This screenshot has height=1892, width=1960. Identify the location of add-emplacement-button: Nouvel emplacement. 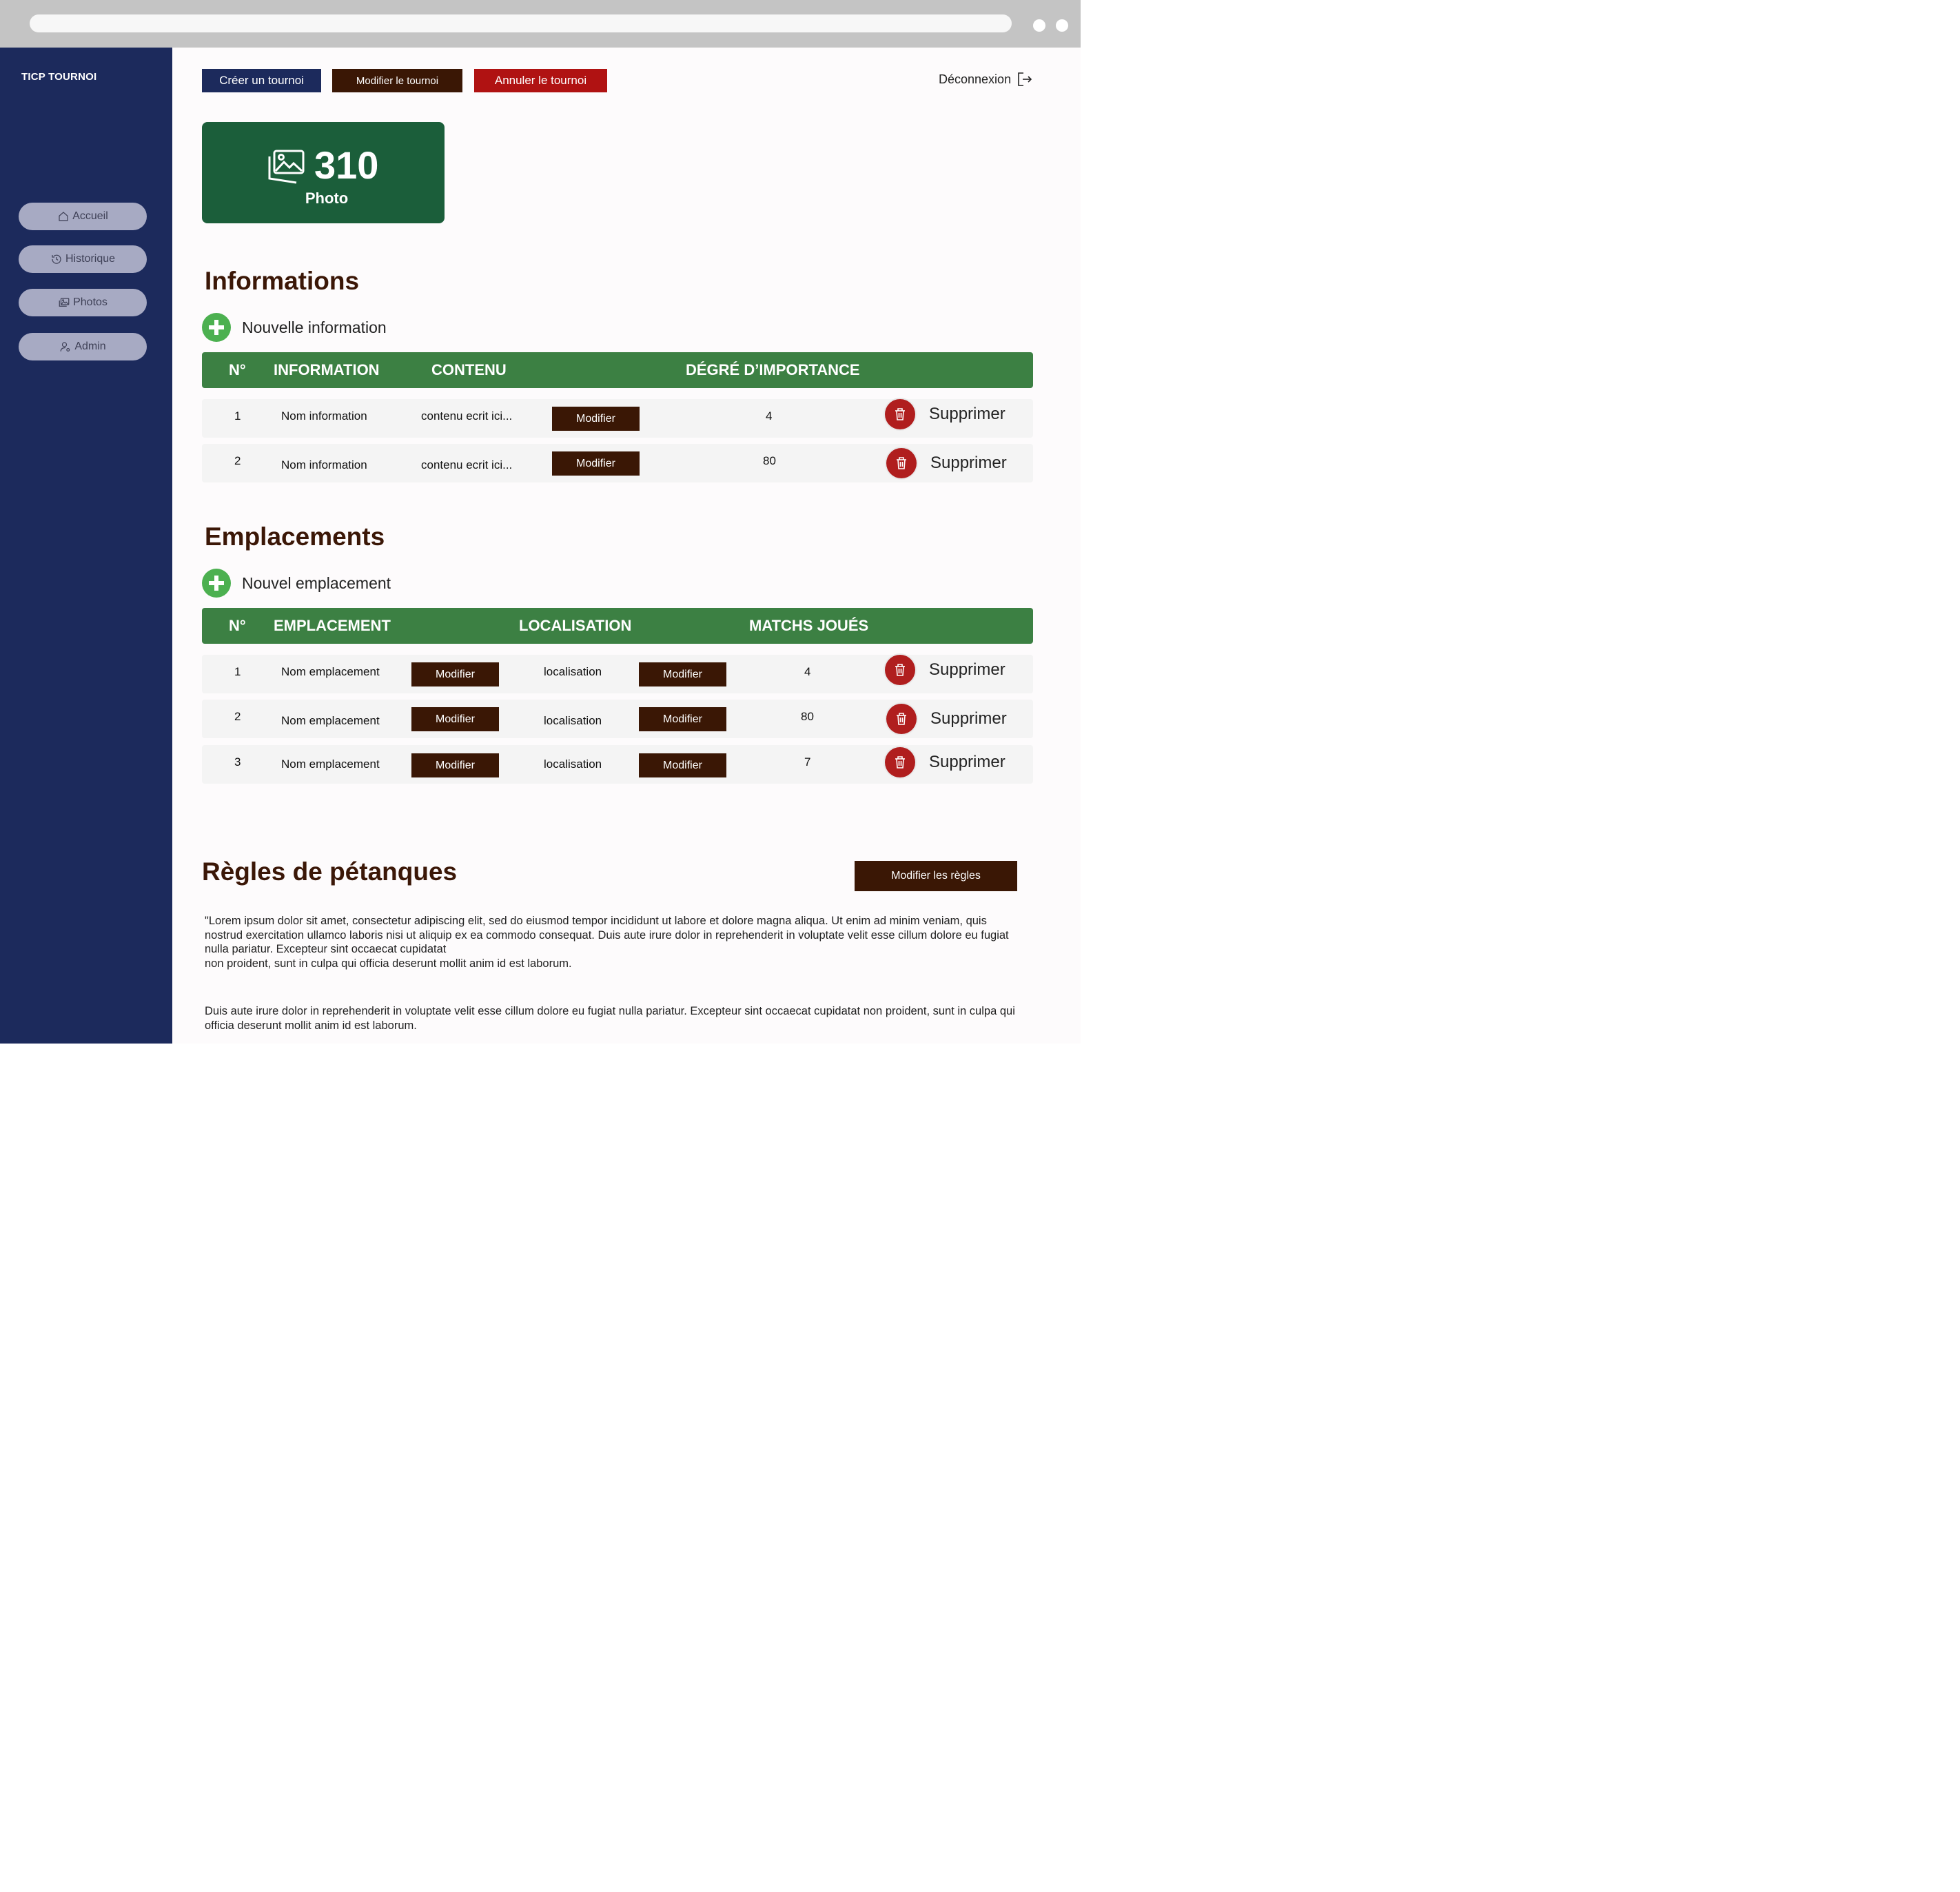
(296, 583).